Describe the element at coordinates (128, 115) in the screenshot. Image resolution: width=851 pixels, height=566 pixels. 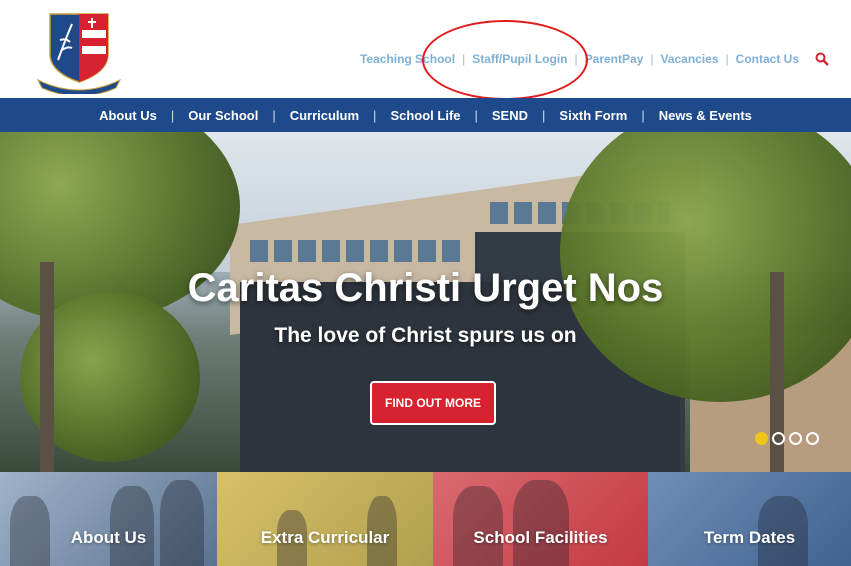
I see `nav-item-about-us: About Us` at that location.